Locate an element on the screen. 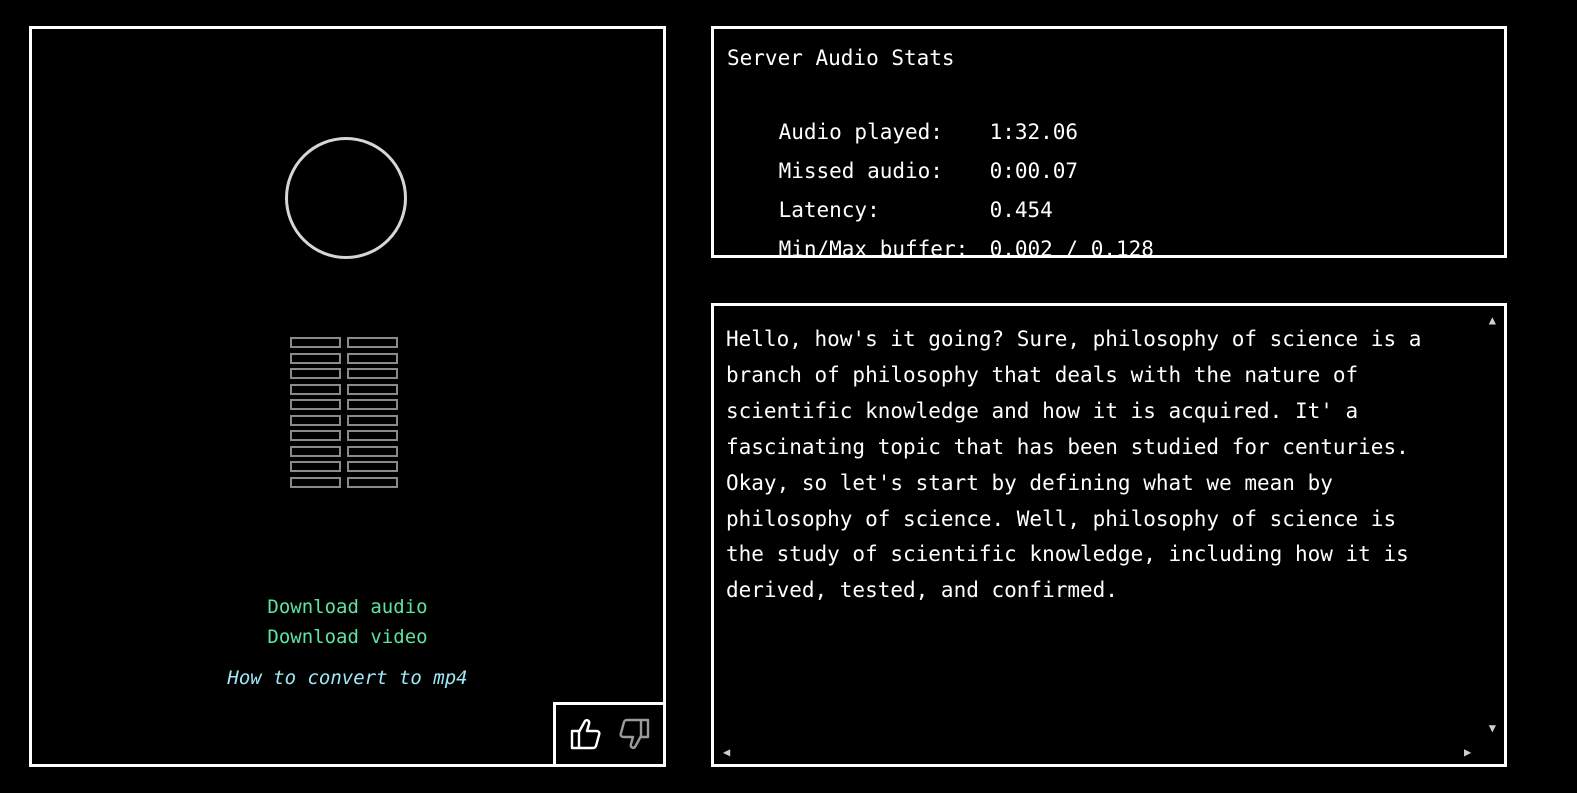  scroll-left-arrow-icon: ◀ is located at coordinates (726, 752).